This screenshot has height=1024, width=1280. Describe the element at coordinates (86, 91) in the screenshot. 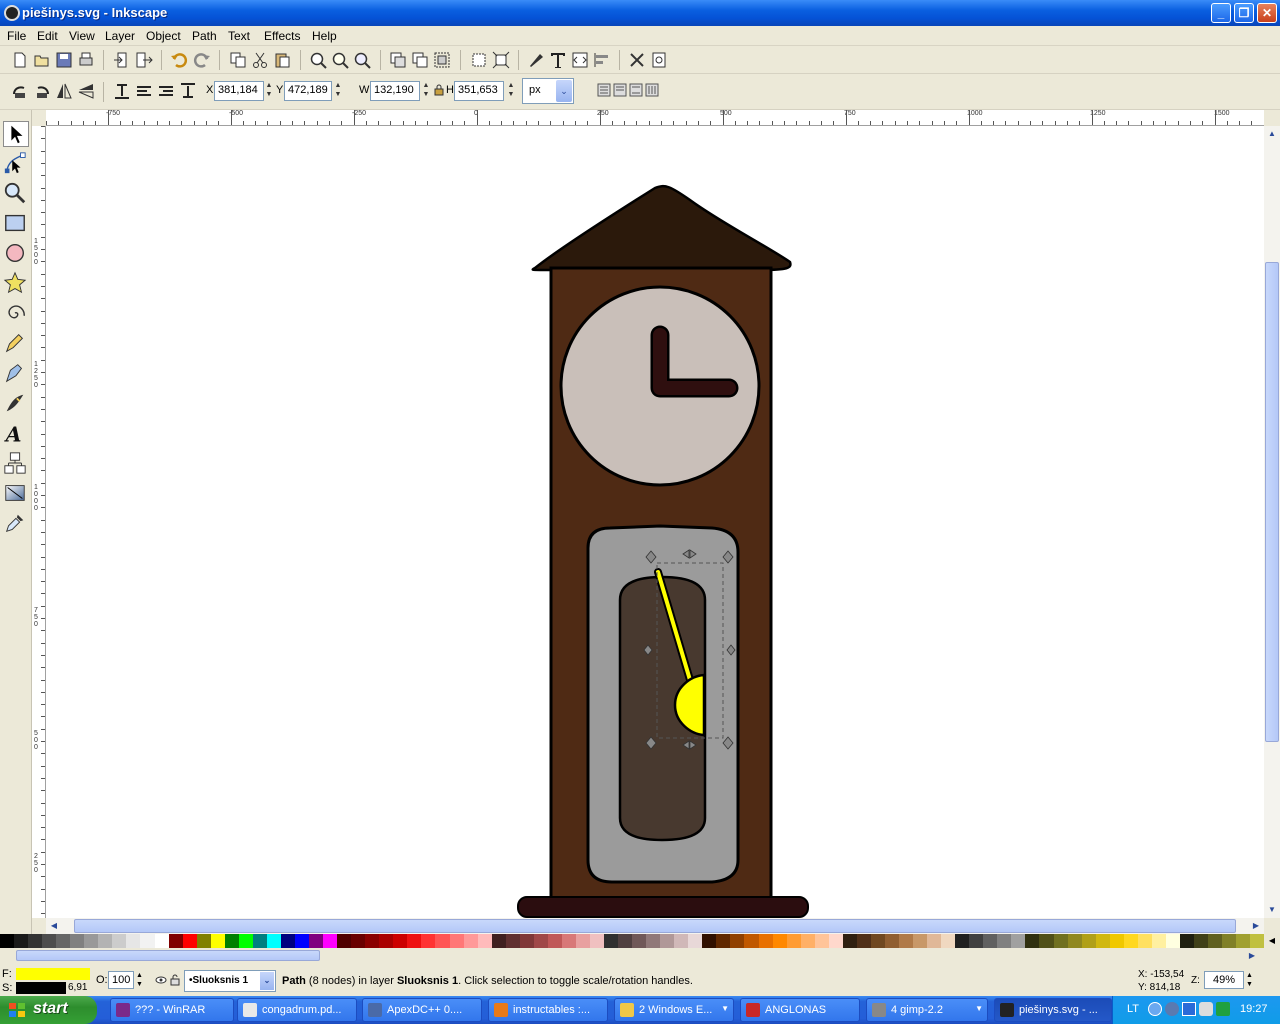

I see `flip-vertical-icon` at that location.